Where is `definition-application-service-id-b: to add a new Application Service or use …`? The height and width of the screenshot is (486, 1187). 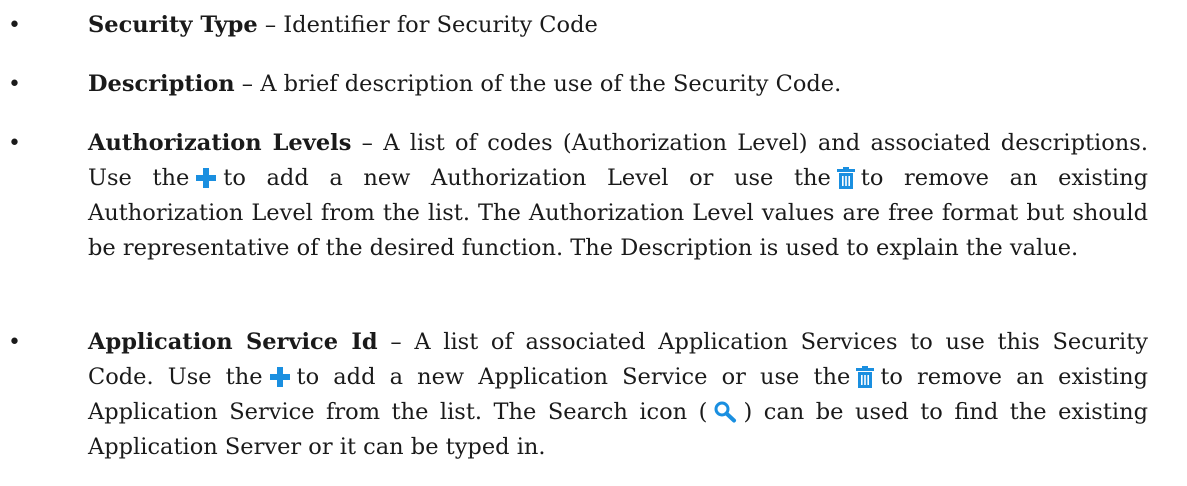
definition-application-service-id-b: to add a new Application Service or use … is located at coordinates (573, 377).